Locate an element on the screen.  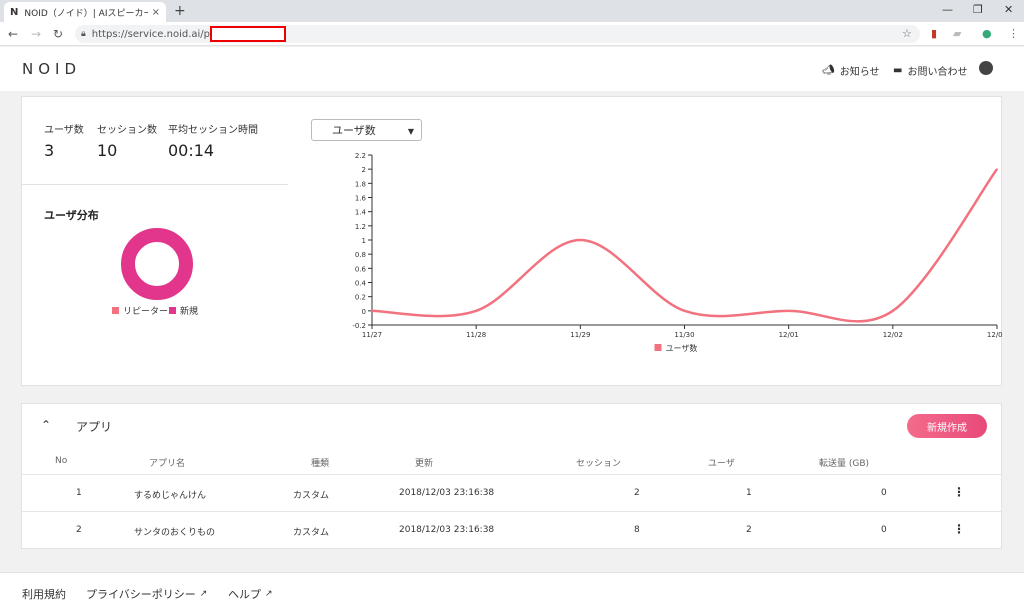
metric-select: ユーザ数 ▼ is located at coordinates (366, 130).